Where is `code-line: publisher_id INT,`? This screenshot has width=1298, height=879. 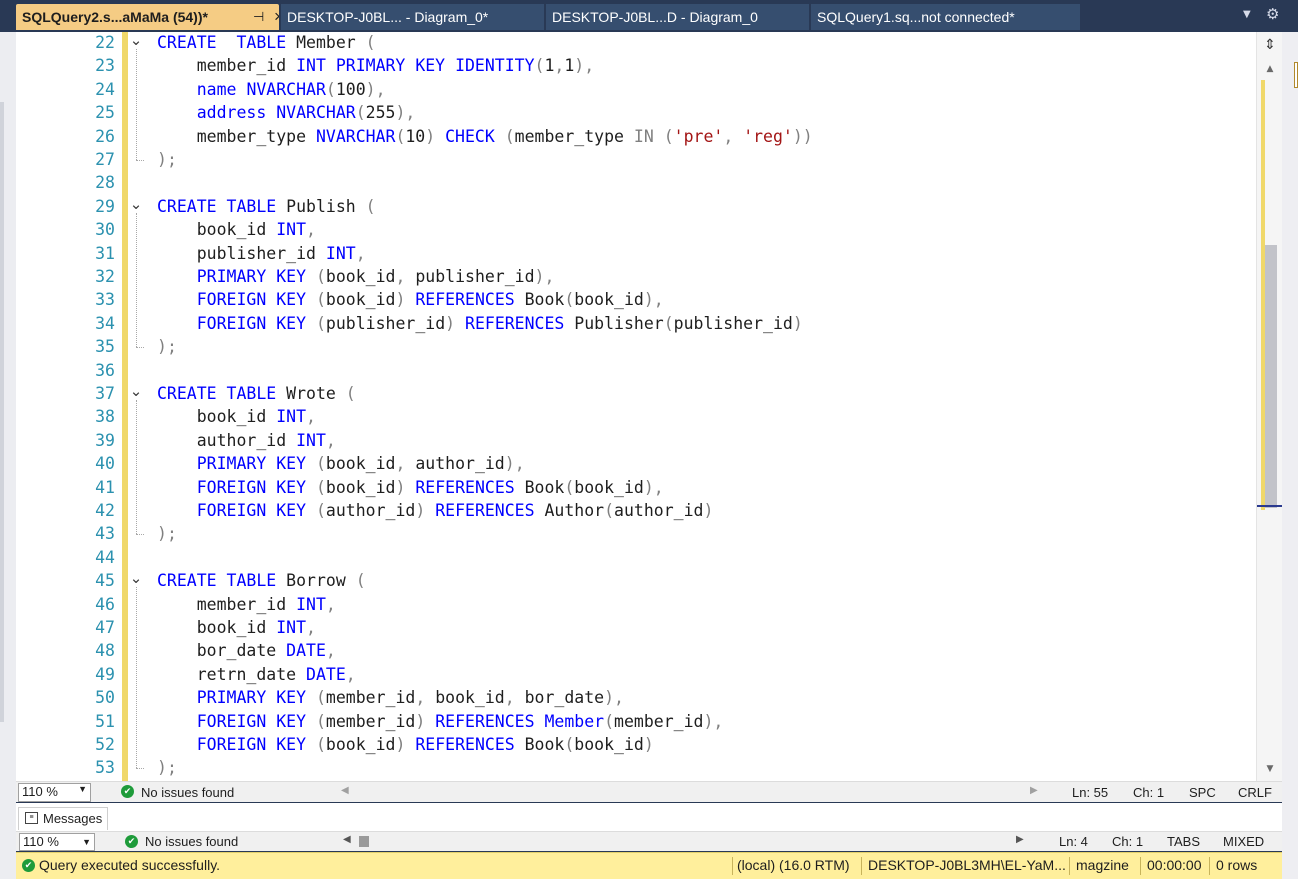 code-line: publisher_id INT, is located at coordinates (261, 253).